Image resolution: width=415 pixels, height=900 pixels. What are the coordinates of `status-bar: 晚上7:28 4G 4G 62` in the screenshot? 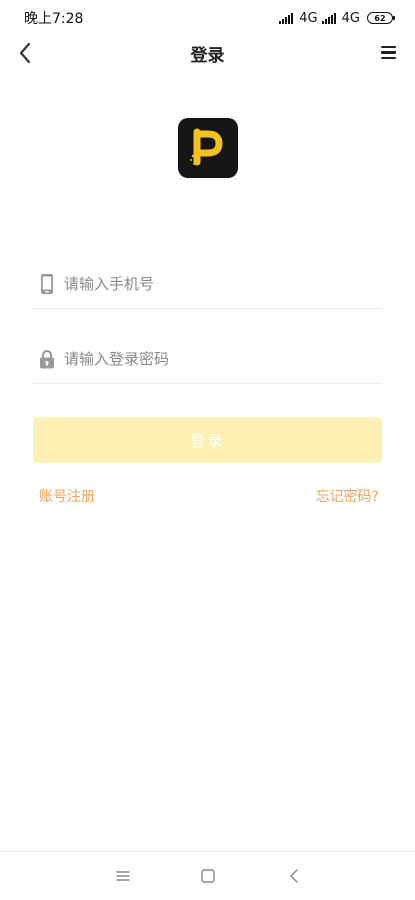 It's located at (207, 18).